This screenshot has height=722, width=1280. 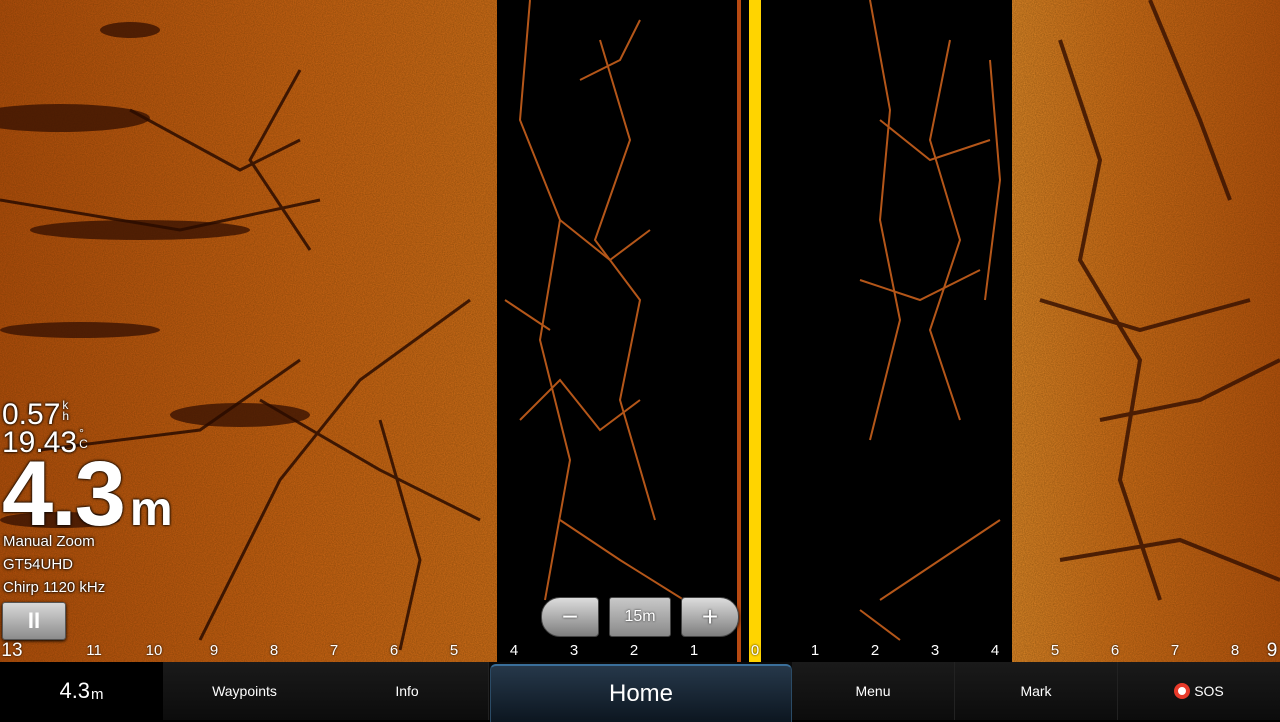 I want to click on nav-depth-display: 4.3 m, so click(x=82, y=691).